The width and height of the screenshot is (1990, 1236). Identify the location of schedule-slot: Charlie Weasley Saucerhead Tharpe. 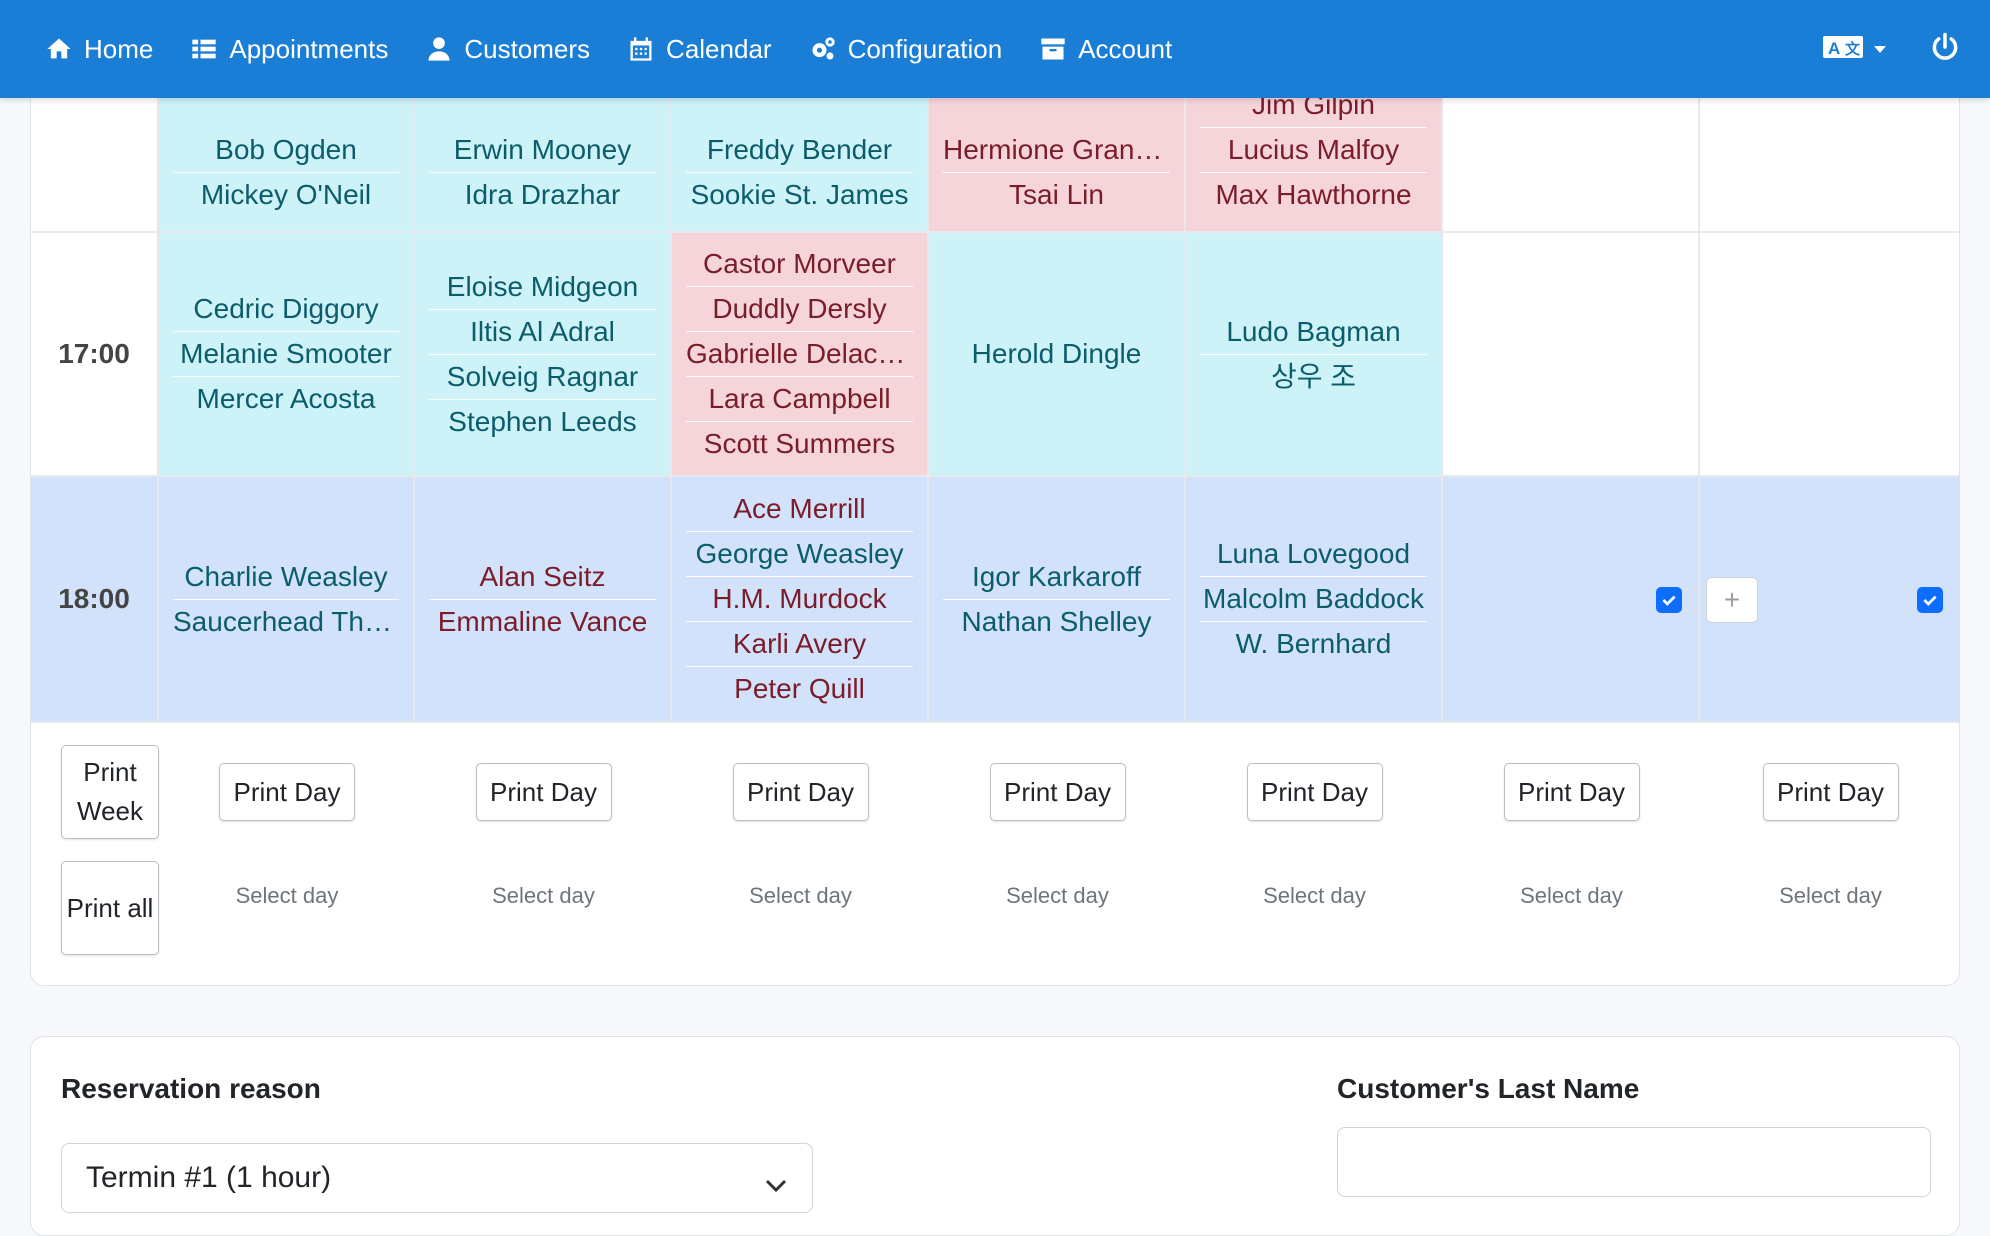
(287, 600).